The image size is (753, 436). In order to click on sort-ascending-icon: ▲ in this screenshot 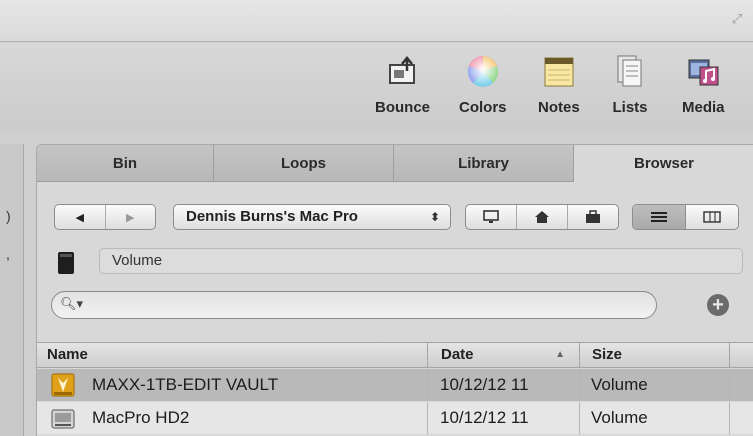, I will do `click(560, 355)`.